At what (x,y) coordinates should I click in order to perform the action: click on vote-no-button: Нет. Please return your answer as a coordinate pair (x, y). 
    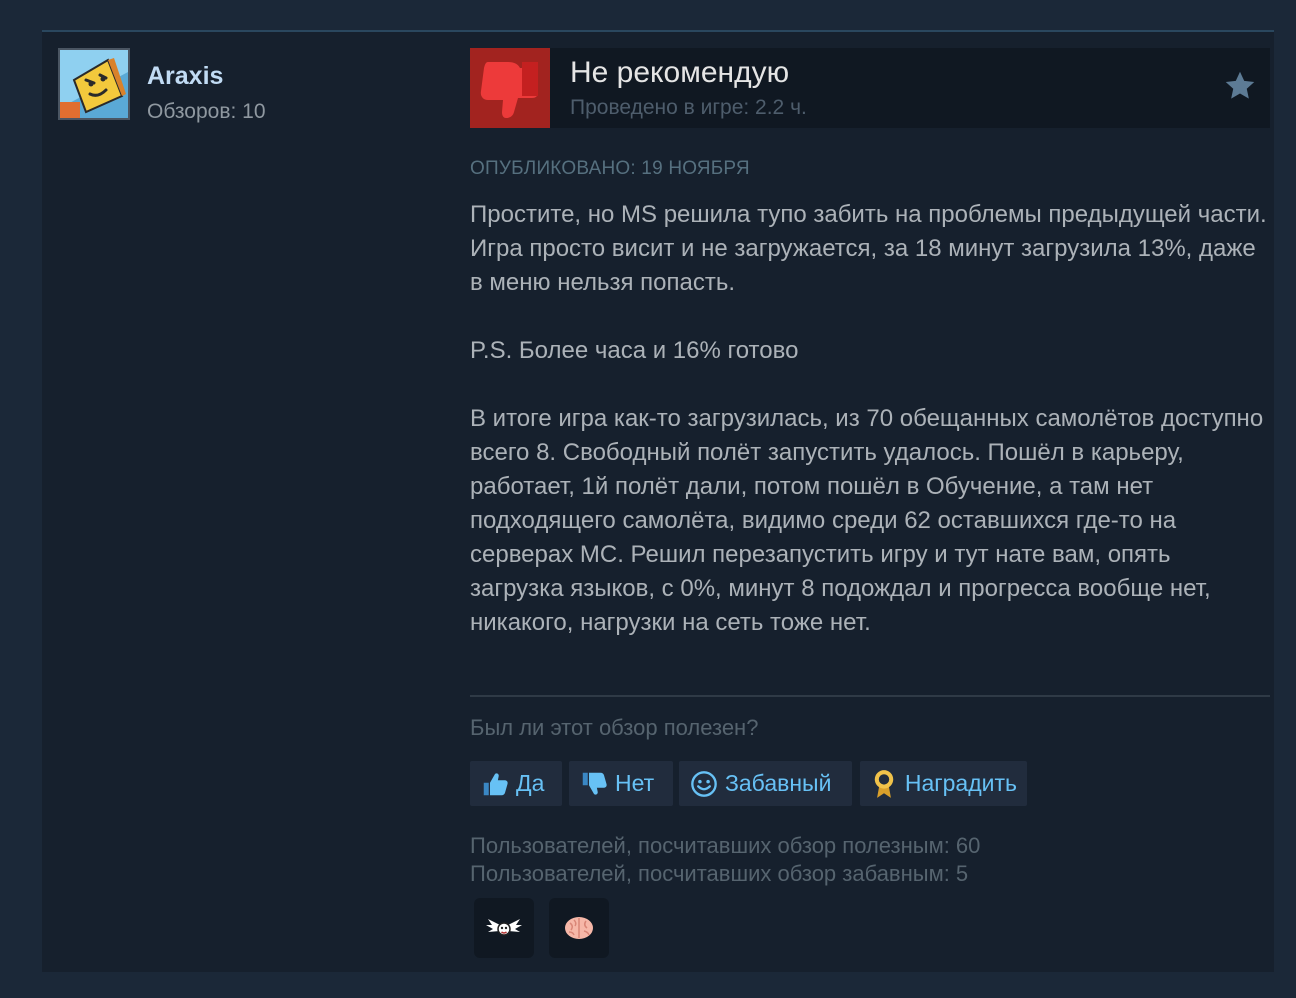
    Looking at the image, I should click on (621, 783).